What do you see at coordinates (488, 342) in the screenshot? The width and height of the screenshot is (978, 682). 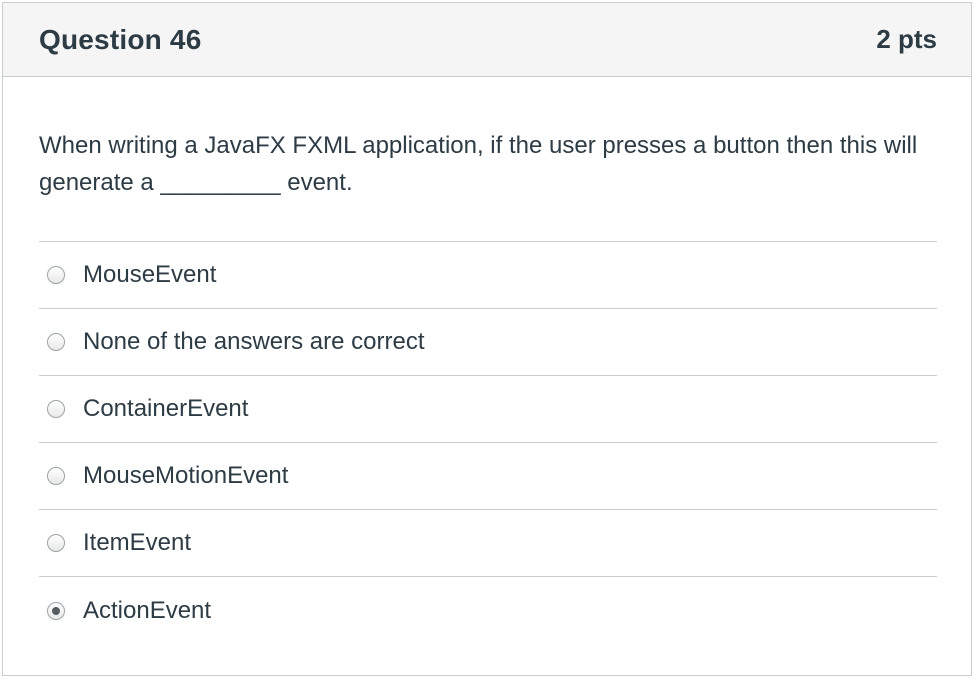 I see `answer-option: None of the answers are correct` at bounding box center [488, 342].